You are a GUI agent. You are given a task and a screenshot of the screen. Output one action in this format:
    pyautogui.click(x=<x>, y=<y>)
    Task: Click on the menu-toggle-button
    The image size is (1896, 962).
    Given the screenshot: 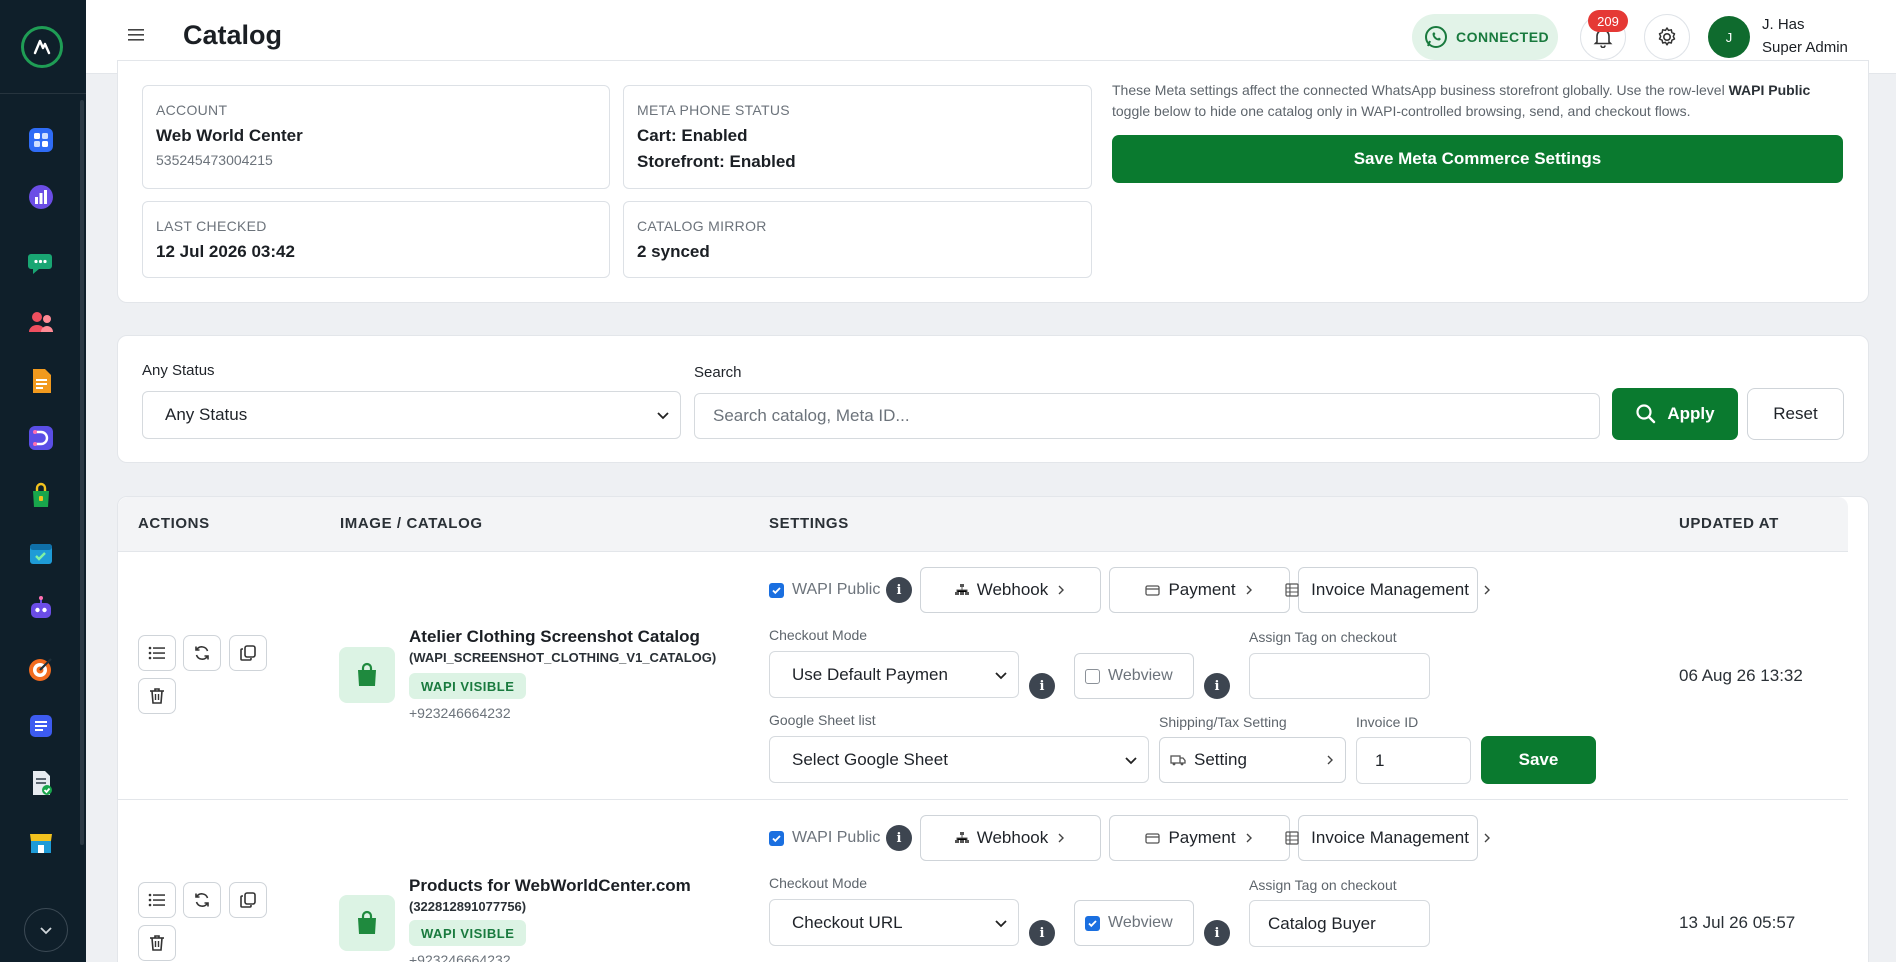 What is the action you would take?
    pyautogui.click(x=139, y=37)
    